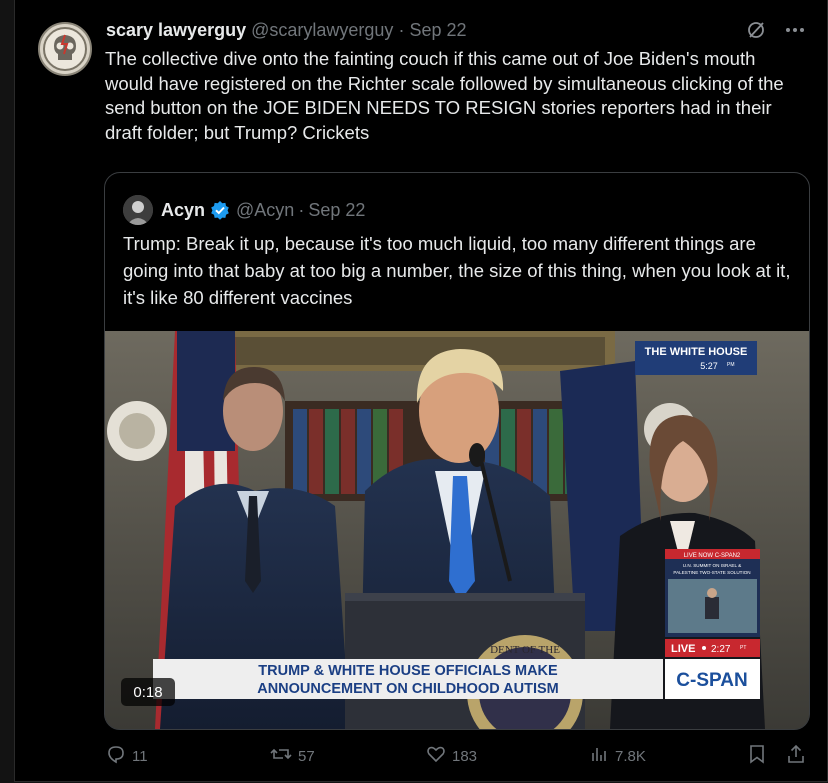  I want to click on quoted-tweet-header: Acyn @Acyn · Sep 22, so click(244, 210).